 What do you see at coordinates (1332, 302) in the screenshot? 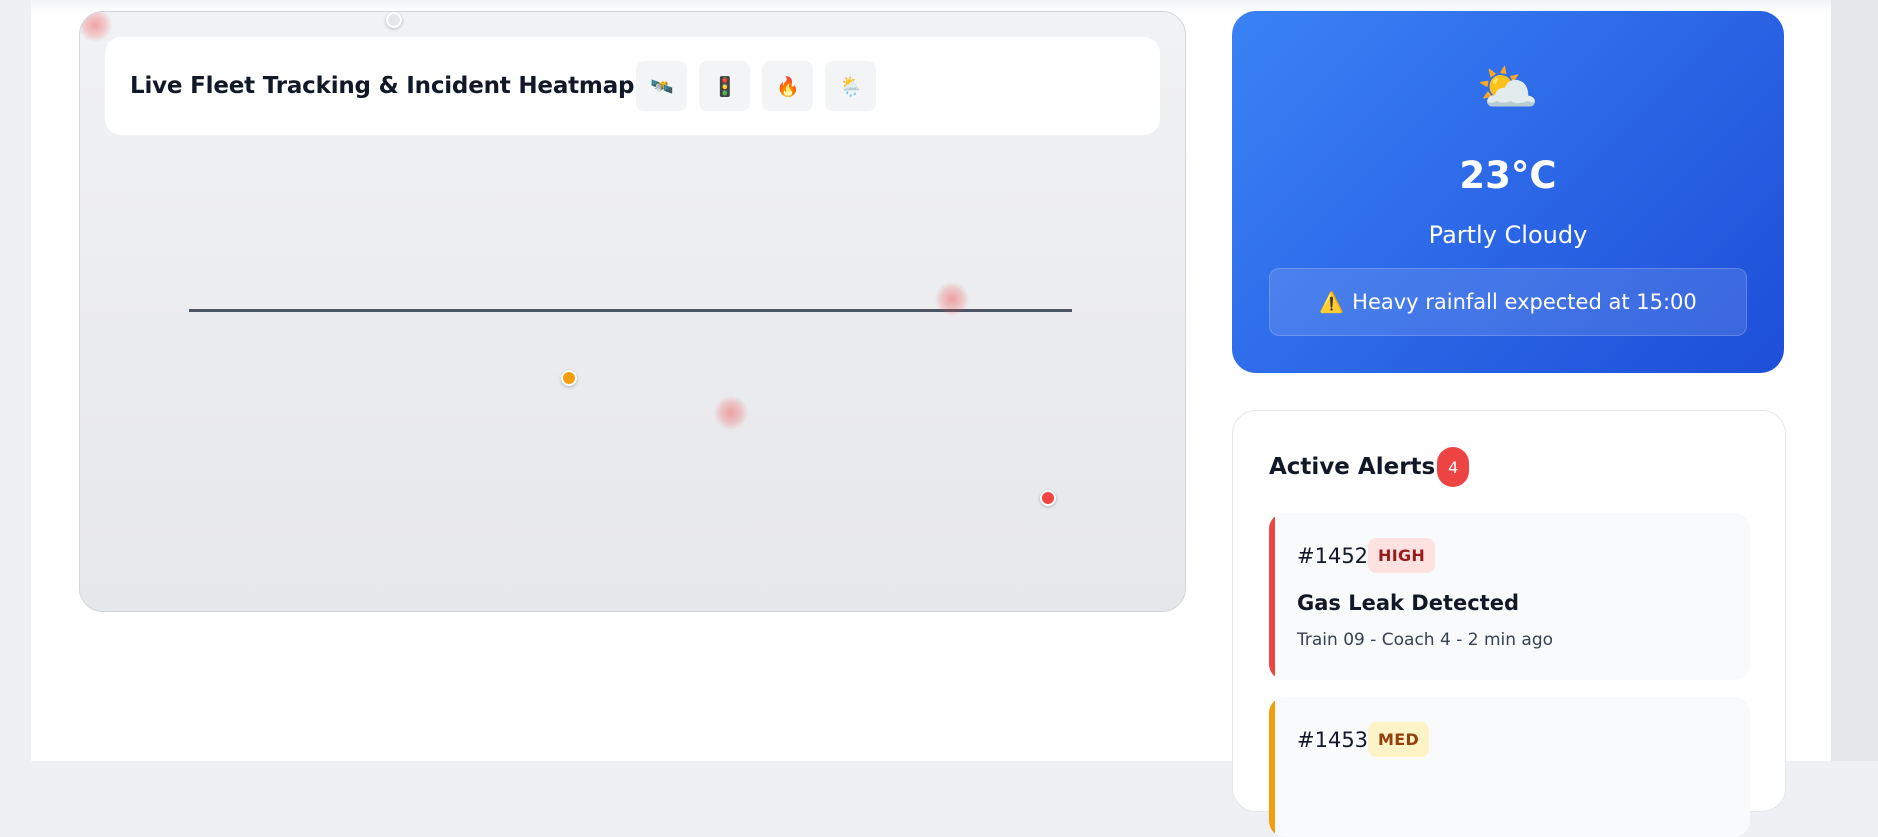
I see `warning-icon: ⚠️` at bounding box center [1332, 302].